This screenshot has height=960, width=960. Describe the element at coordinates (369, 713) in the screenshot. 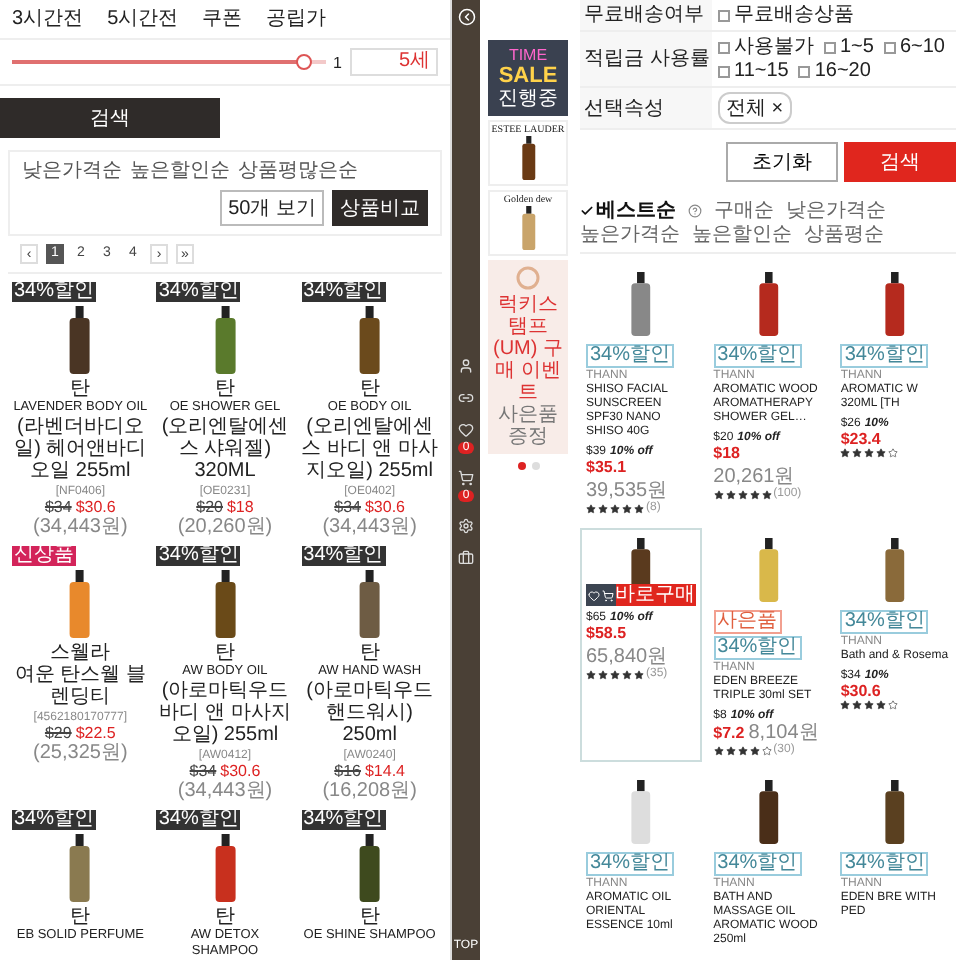

I see `product-name-korean: (아로마틱우드 핸드워시) 250ml` at that location.